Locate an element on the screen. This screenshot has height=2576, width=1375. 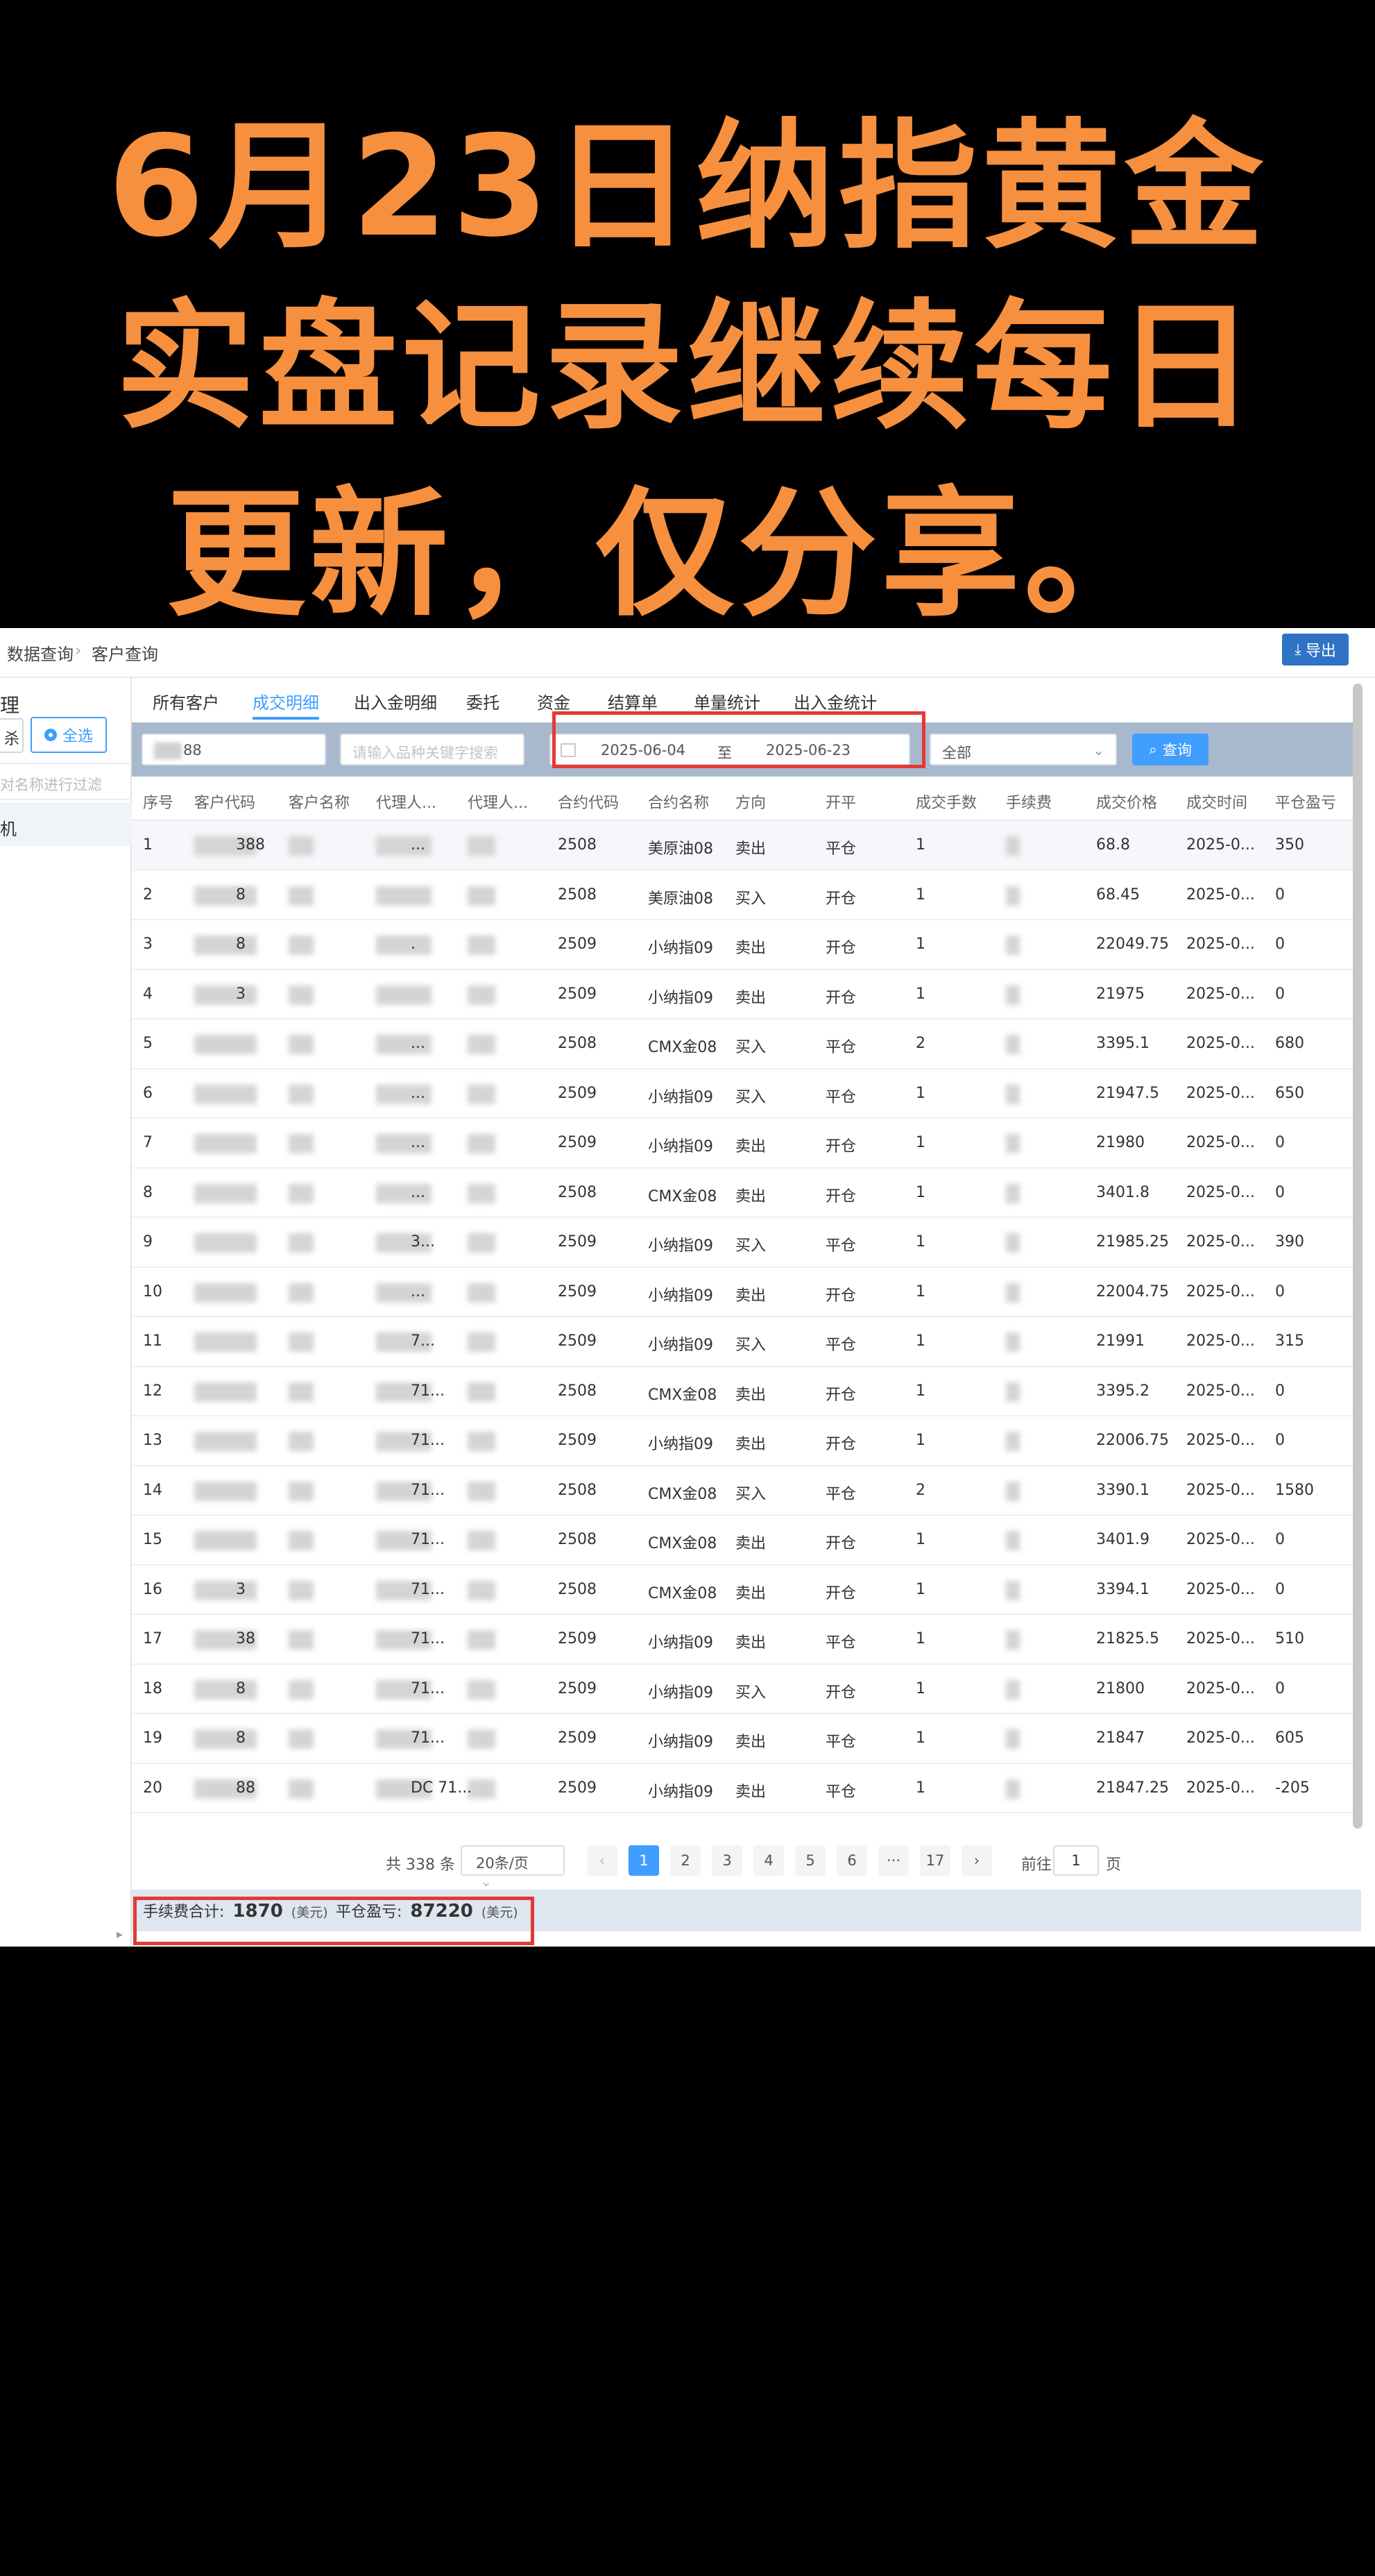
cell-pnl: 0 is located at coordinates (1280, 944).